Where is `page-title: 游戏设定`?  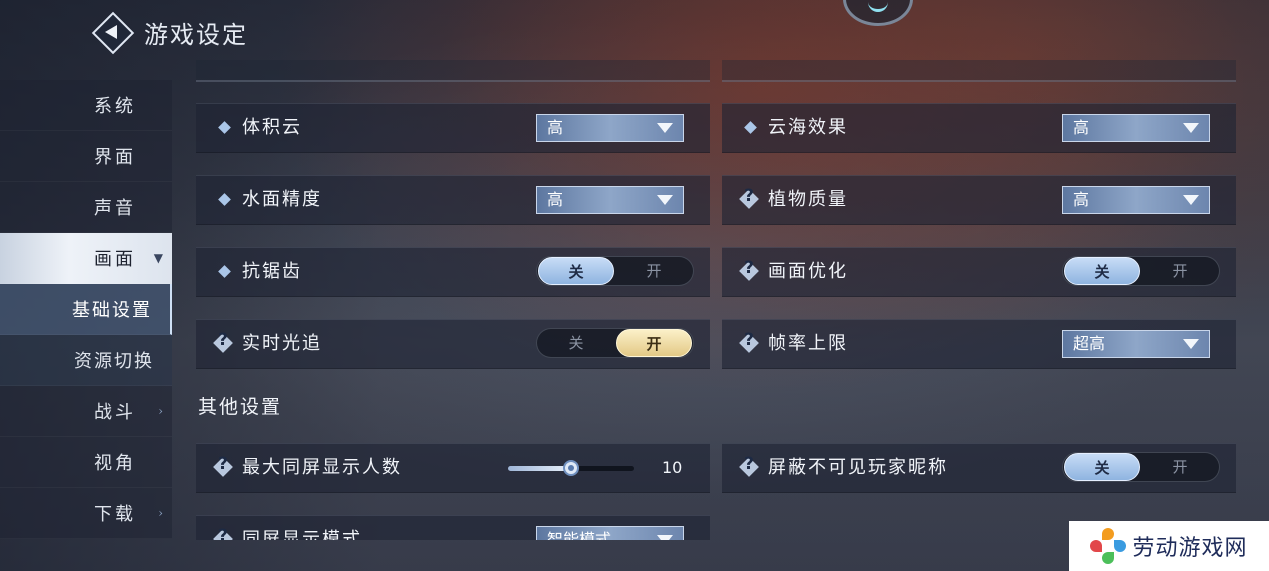
page-title: 游戏设定 is located at coordinates (196, 34).